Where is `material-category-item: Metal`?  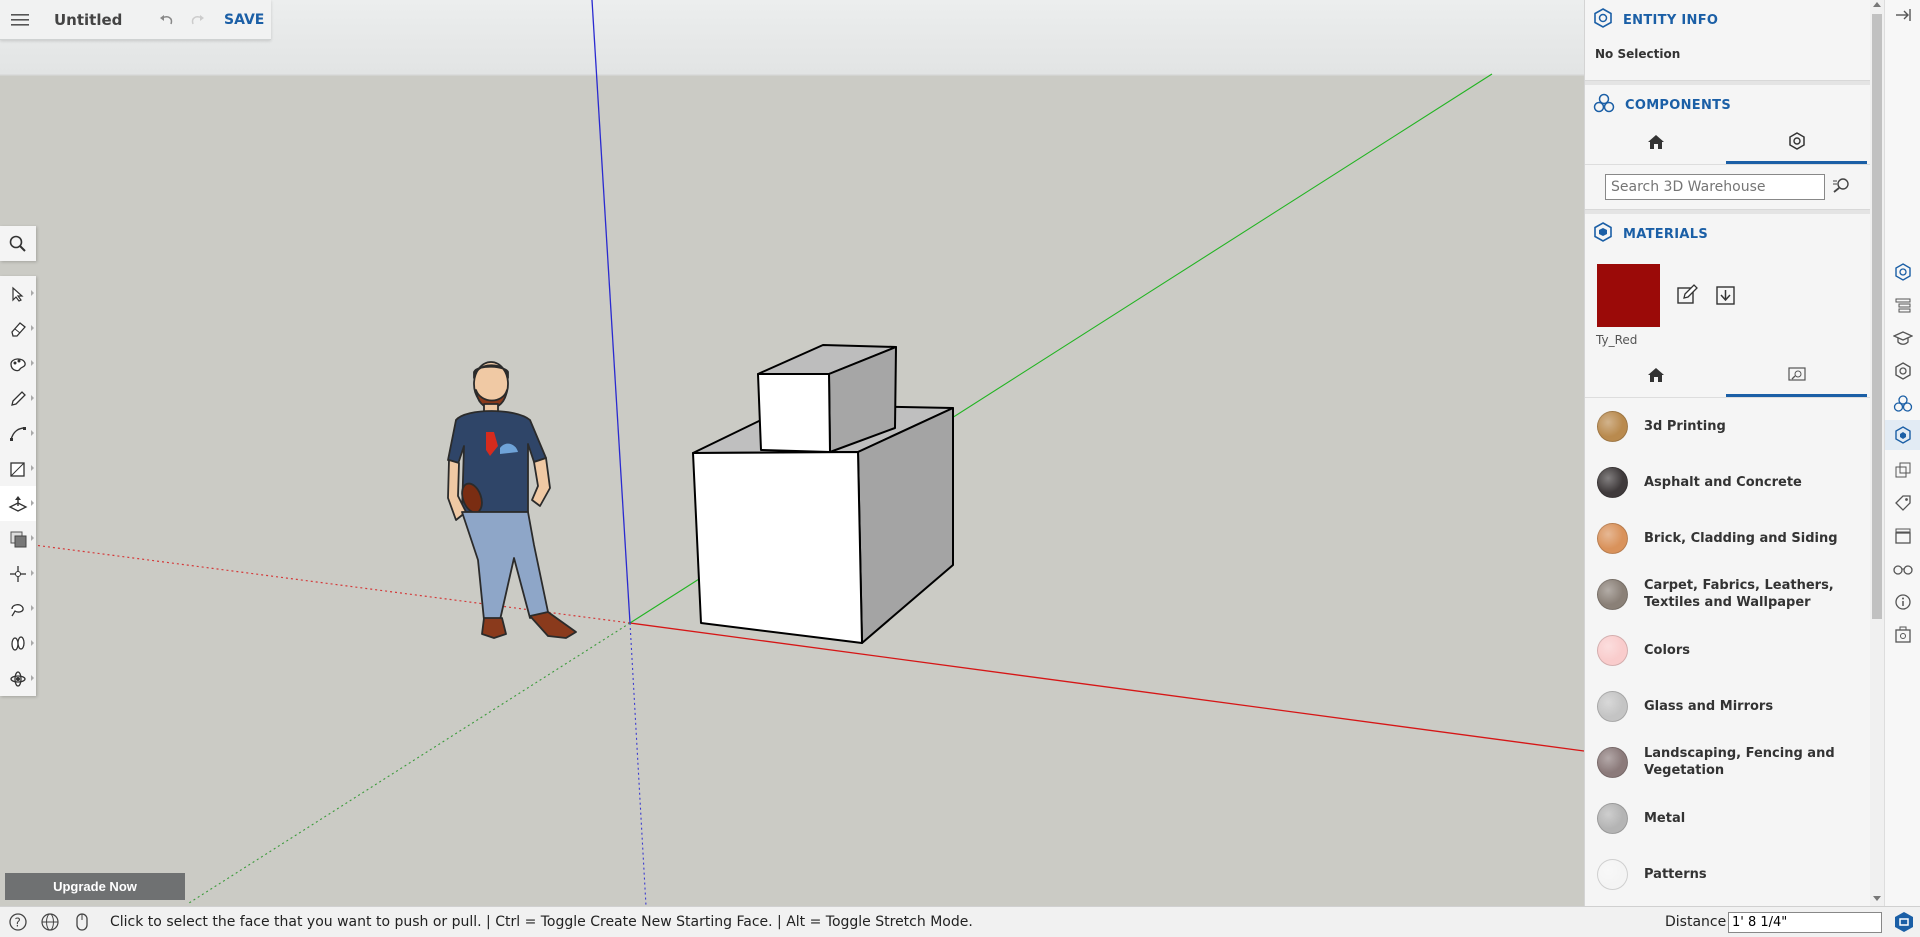
material-category-item: Metal is located at coordinates (1727, 818).